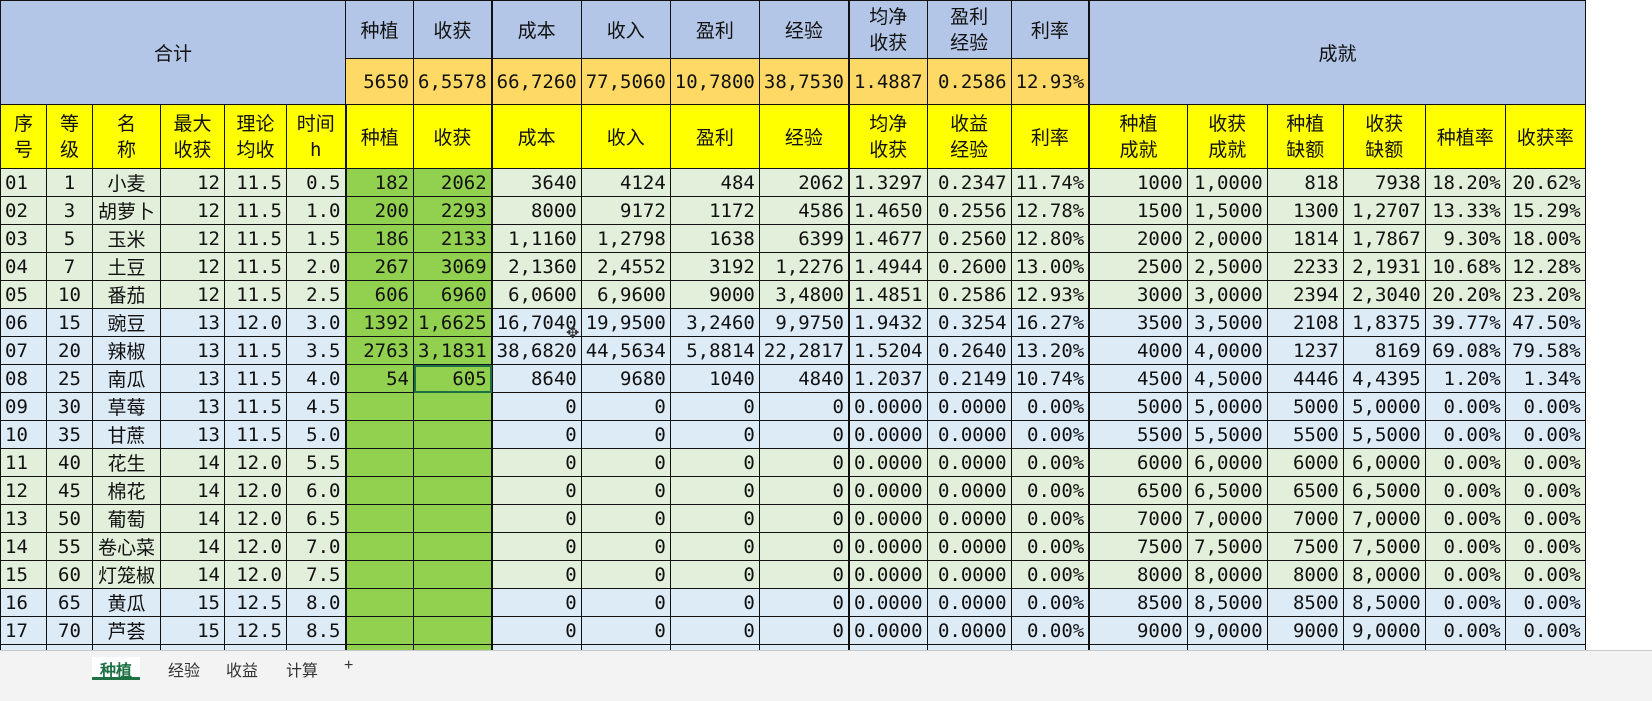  I want to click on table-cell: 4.5, so click(316, 406).